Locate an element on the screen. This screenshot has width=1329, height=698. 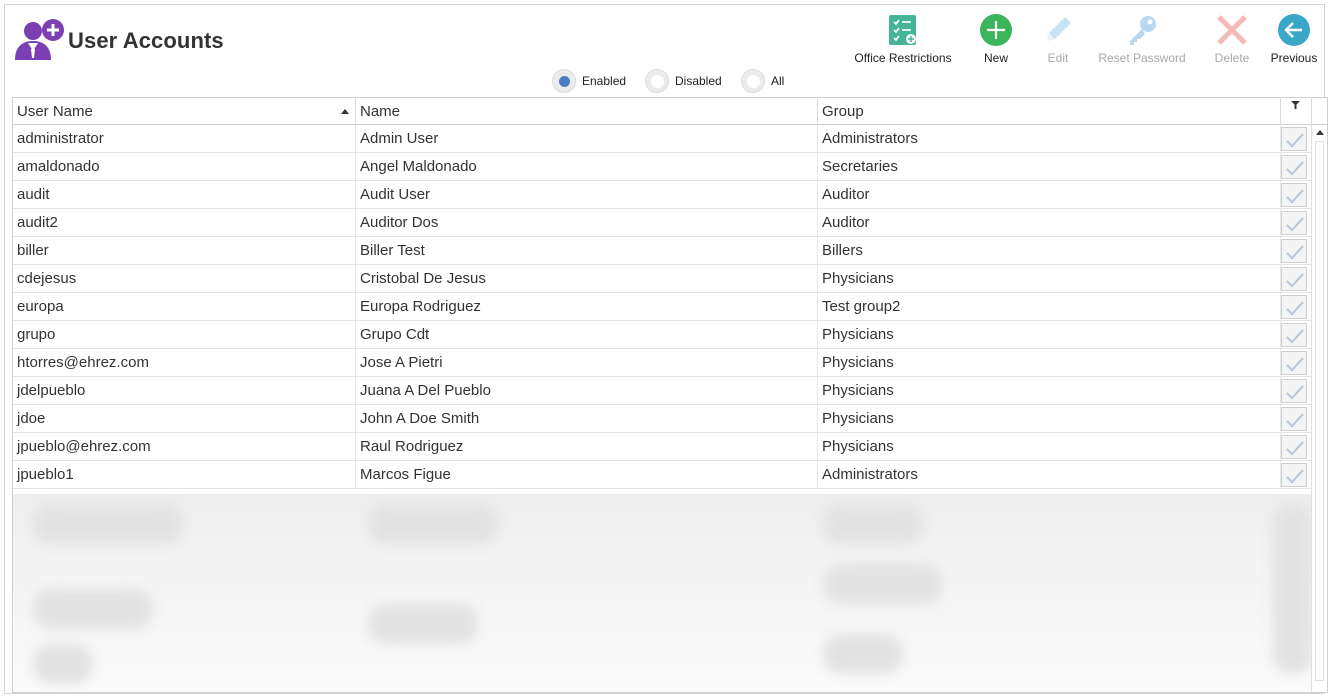
scroll-up-icon is located at coordinates (1320, 132).